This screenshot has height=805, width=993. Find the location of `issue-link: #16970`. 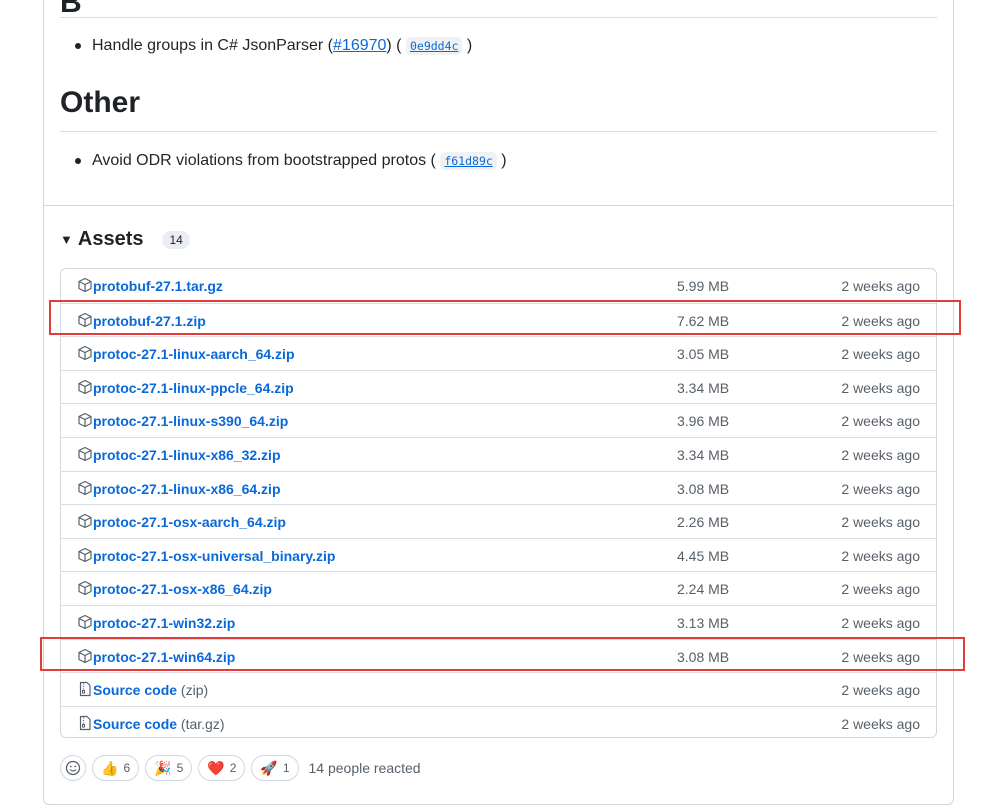

issue-link: #16970 is located at coordinates (359, 45).